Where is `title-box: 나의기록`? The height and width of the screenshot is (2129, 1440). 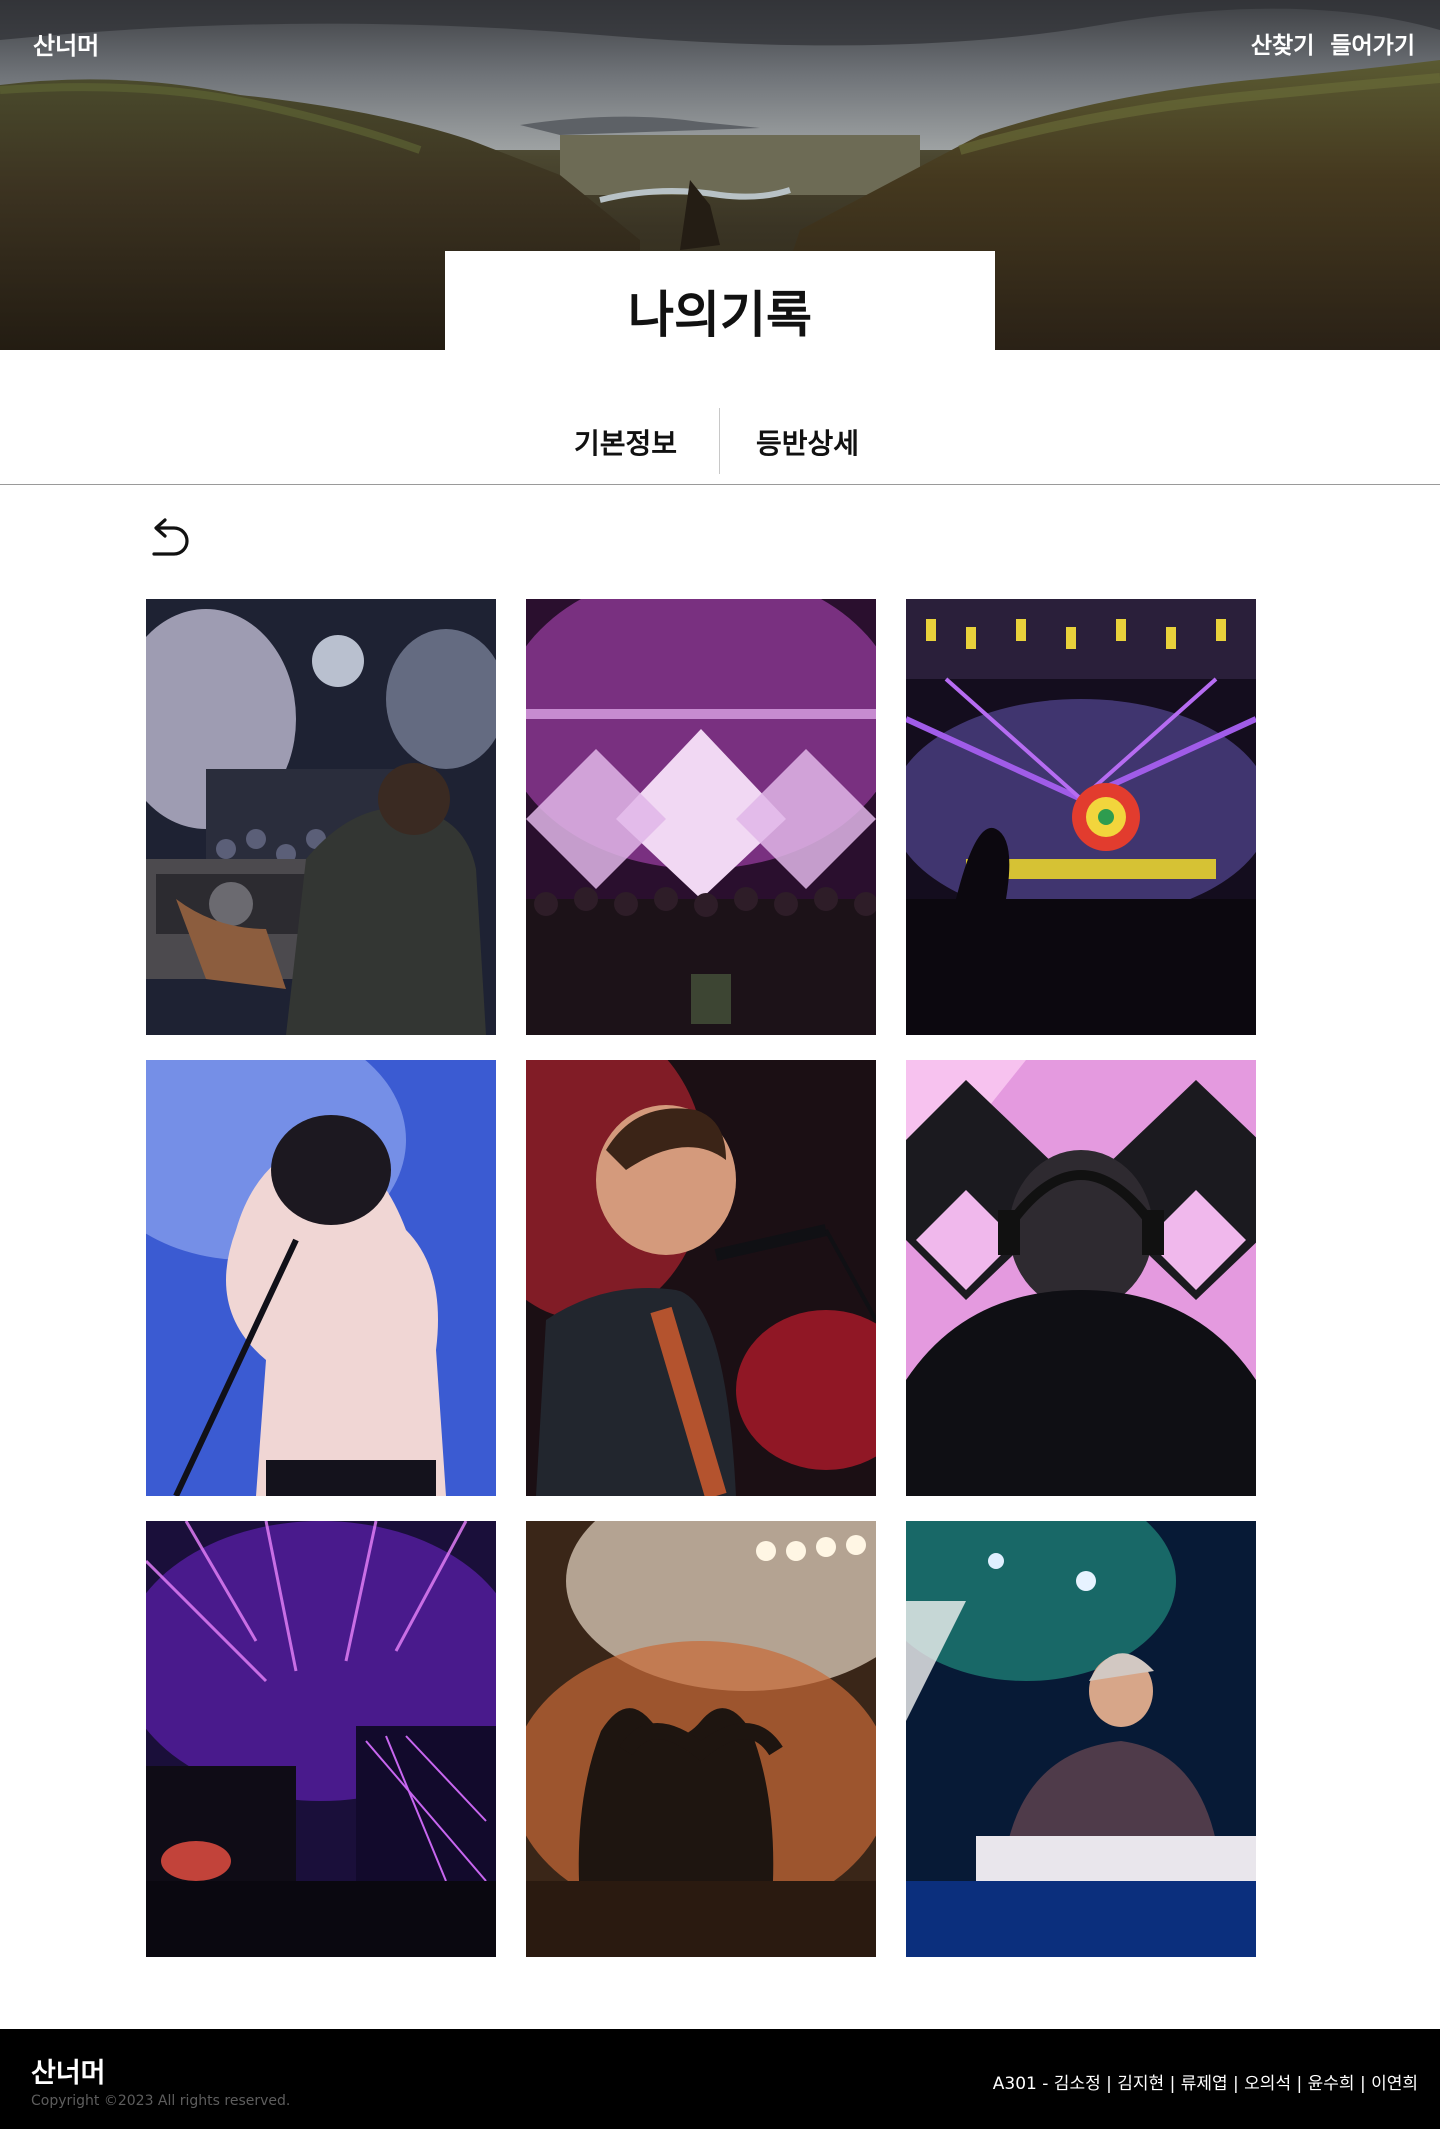 title-box: 나의기록 is located at coordinates (720, 300).